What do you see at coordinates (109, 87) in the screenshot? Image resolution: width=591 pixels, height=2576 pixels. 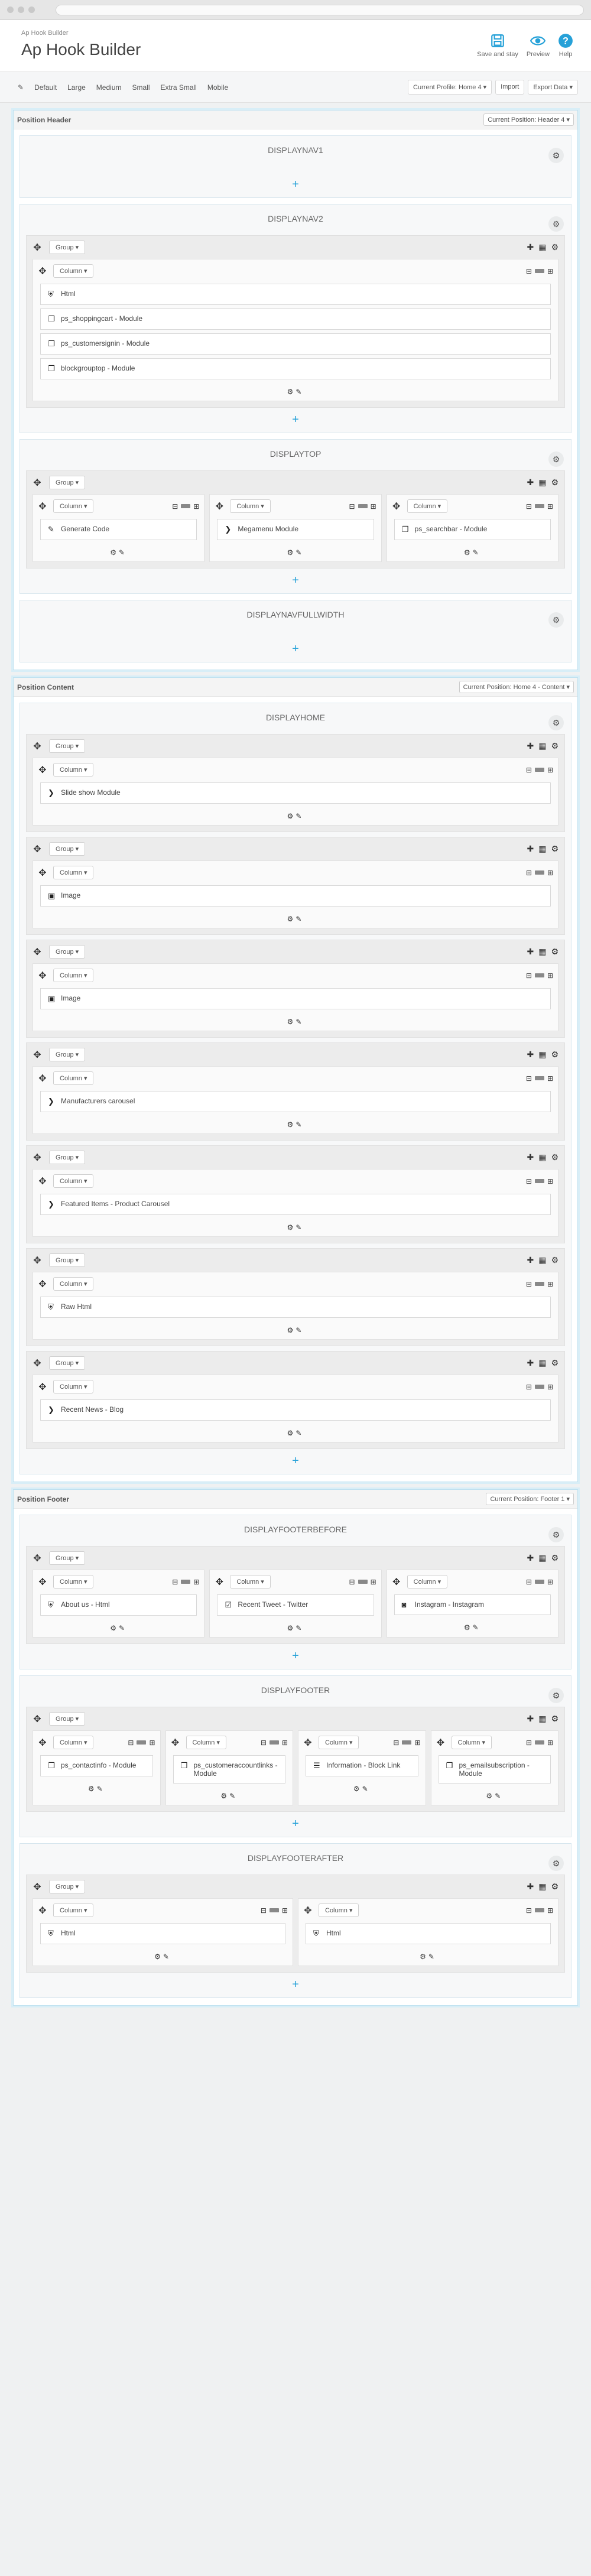 I see `device-medium: Medium` at bounding box center [109, 87].